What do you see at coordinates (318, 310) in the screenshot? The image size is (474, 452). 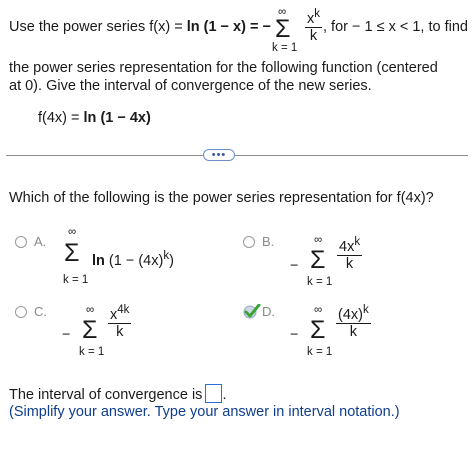 I see `option-d-sum-top: ∞` at bounding box center [318, 310].